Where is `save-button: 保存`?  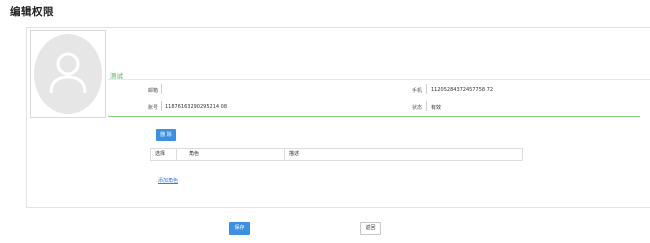 save-button: 保存 is located at coordinates (239, 228).